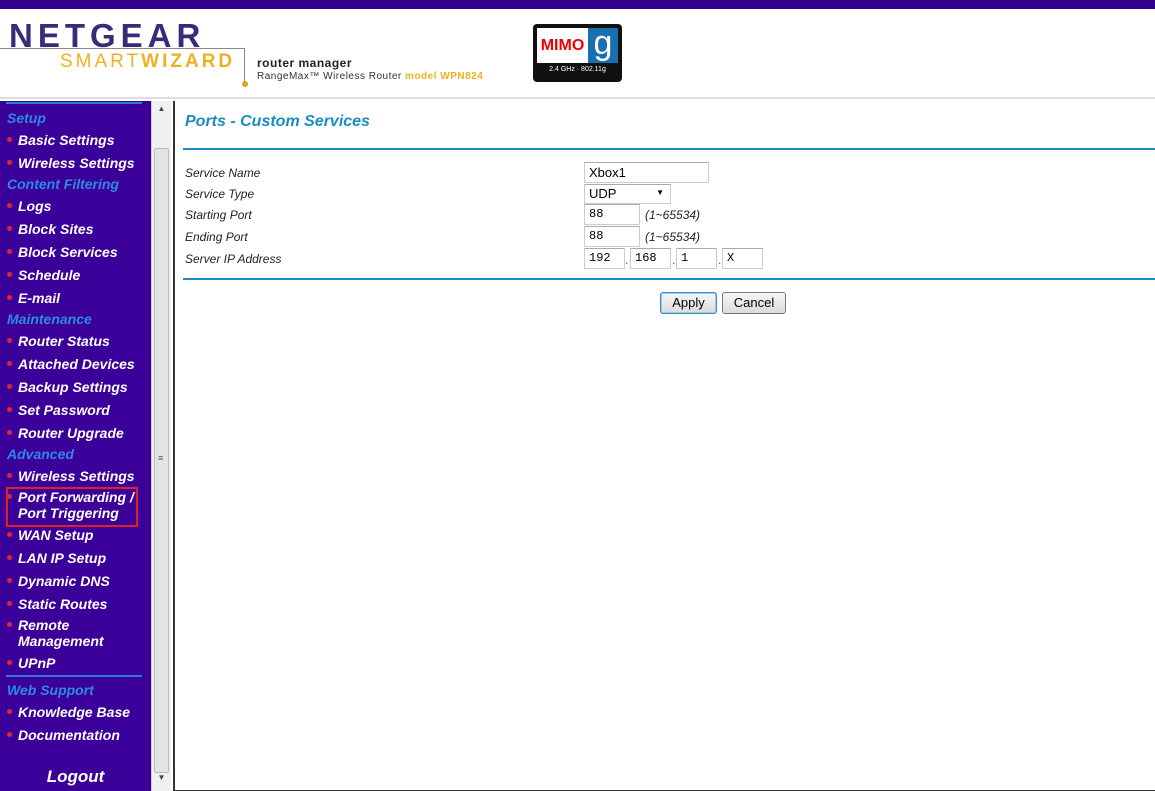 The width and height of the screenshot is (1155, 791). What do you see at coordinates (216, 237) in the screenshot?
I see `ending-port-label: Ending Port` at bounding box center [216, 237].